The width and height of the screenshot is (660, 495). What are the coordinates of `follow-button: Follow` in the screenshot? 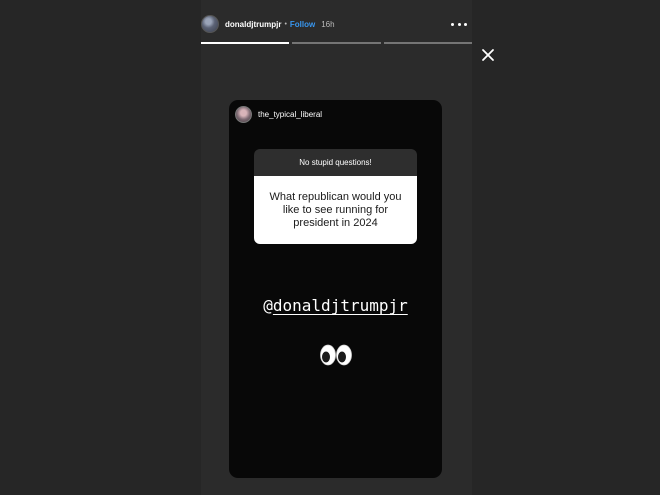 It's located at (302, 24).